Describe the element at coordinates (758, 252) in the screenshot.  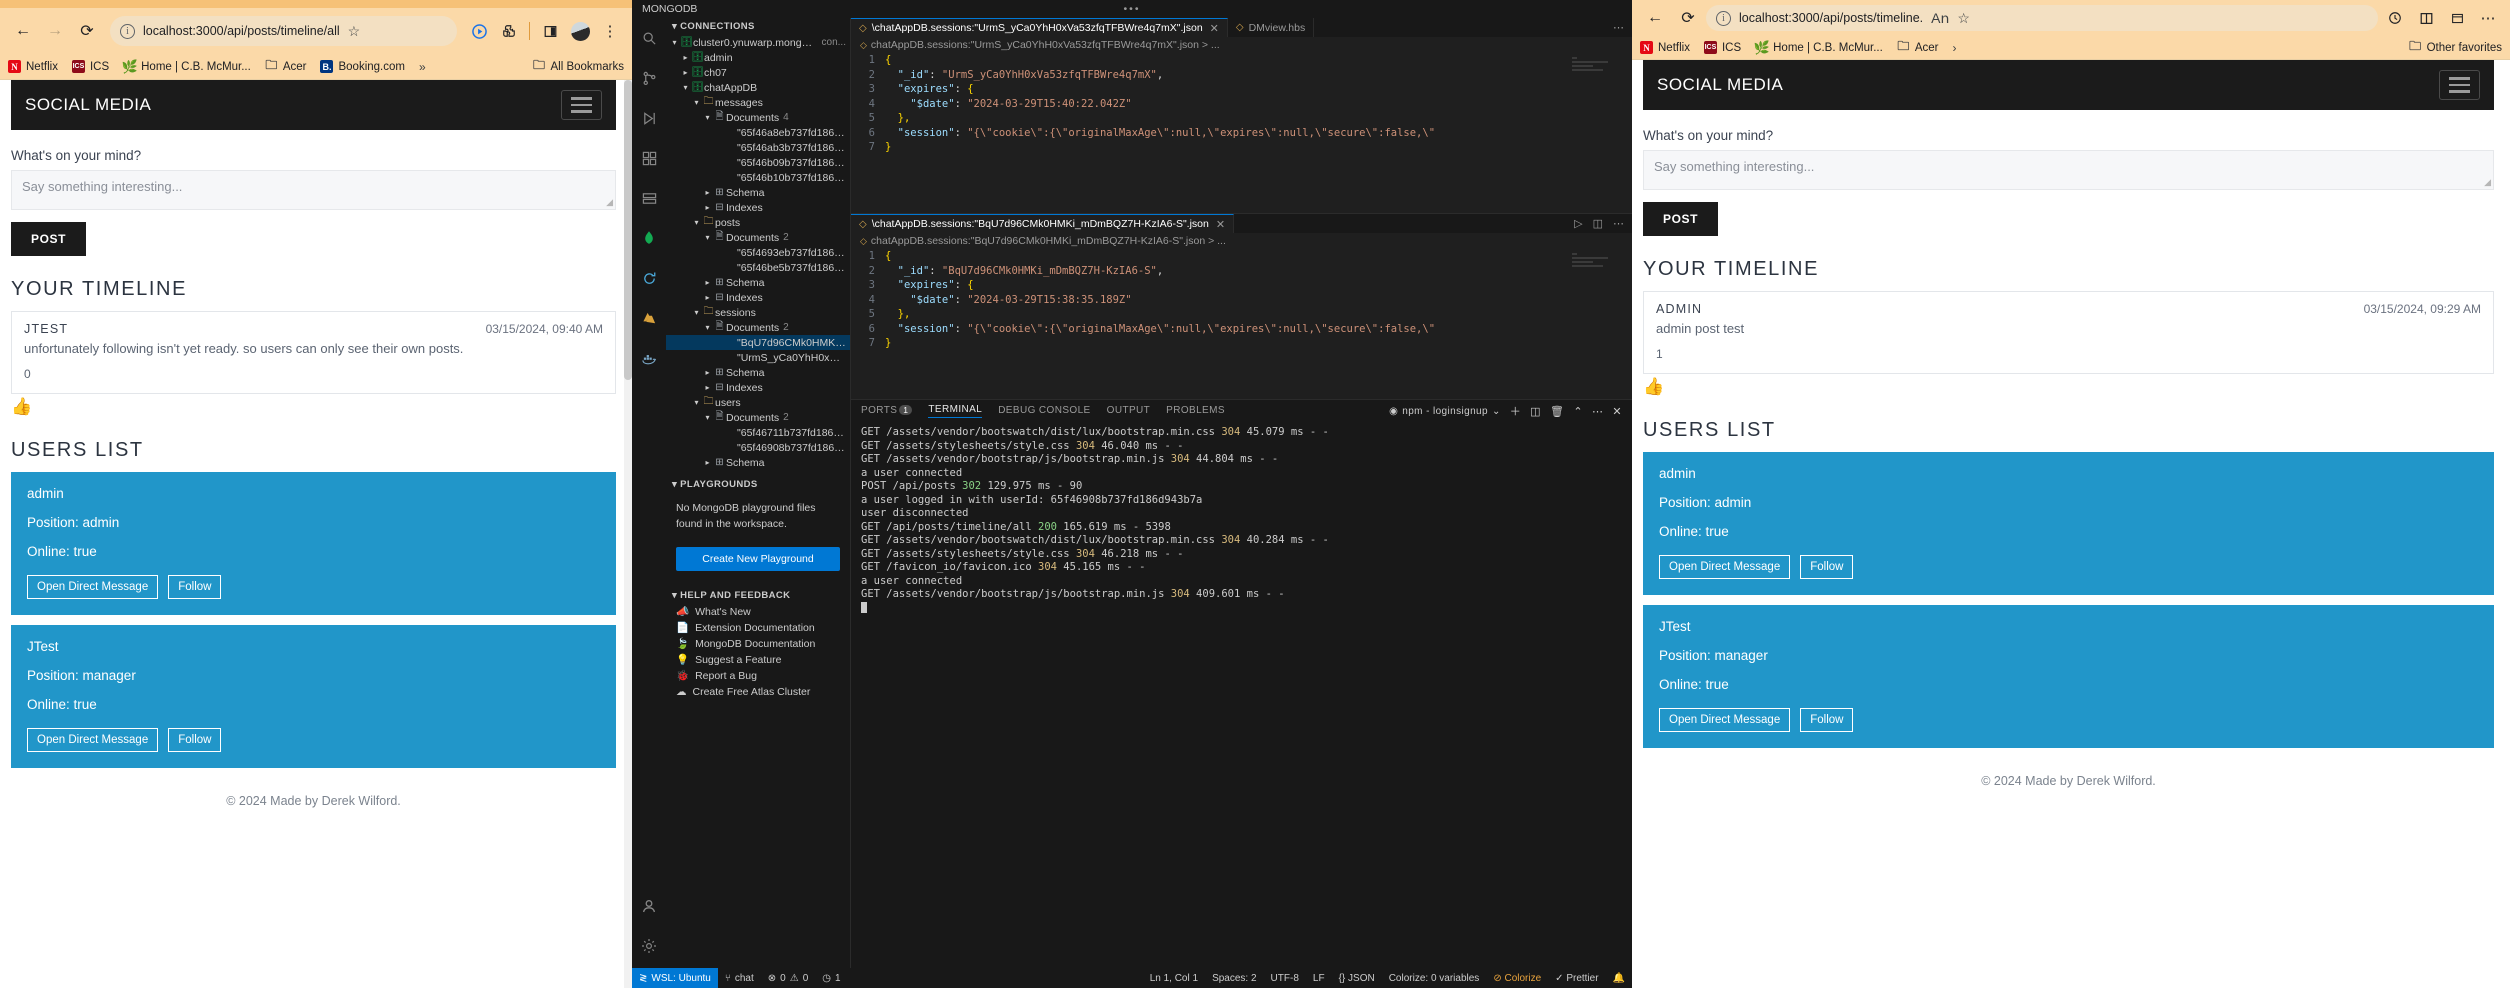
I see `tree-item: "65f4693eb737fd186d943b80"` at that location.